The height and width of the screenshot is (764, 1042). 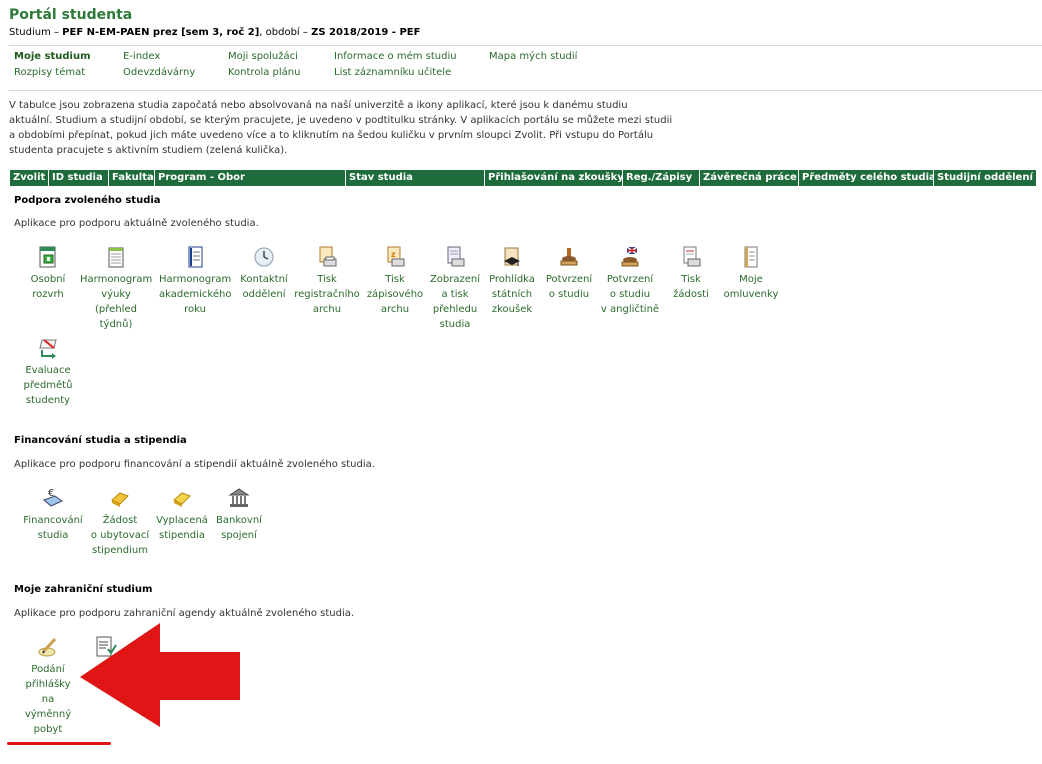 I want to click on svg-text: z, so click(x=393, y=254).